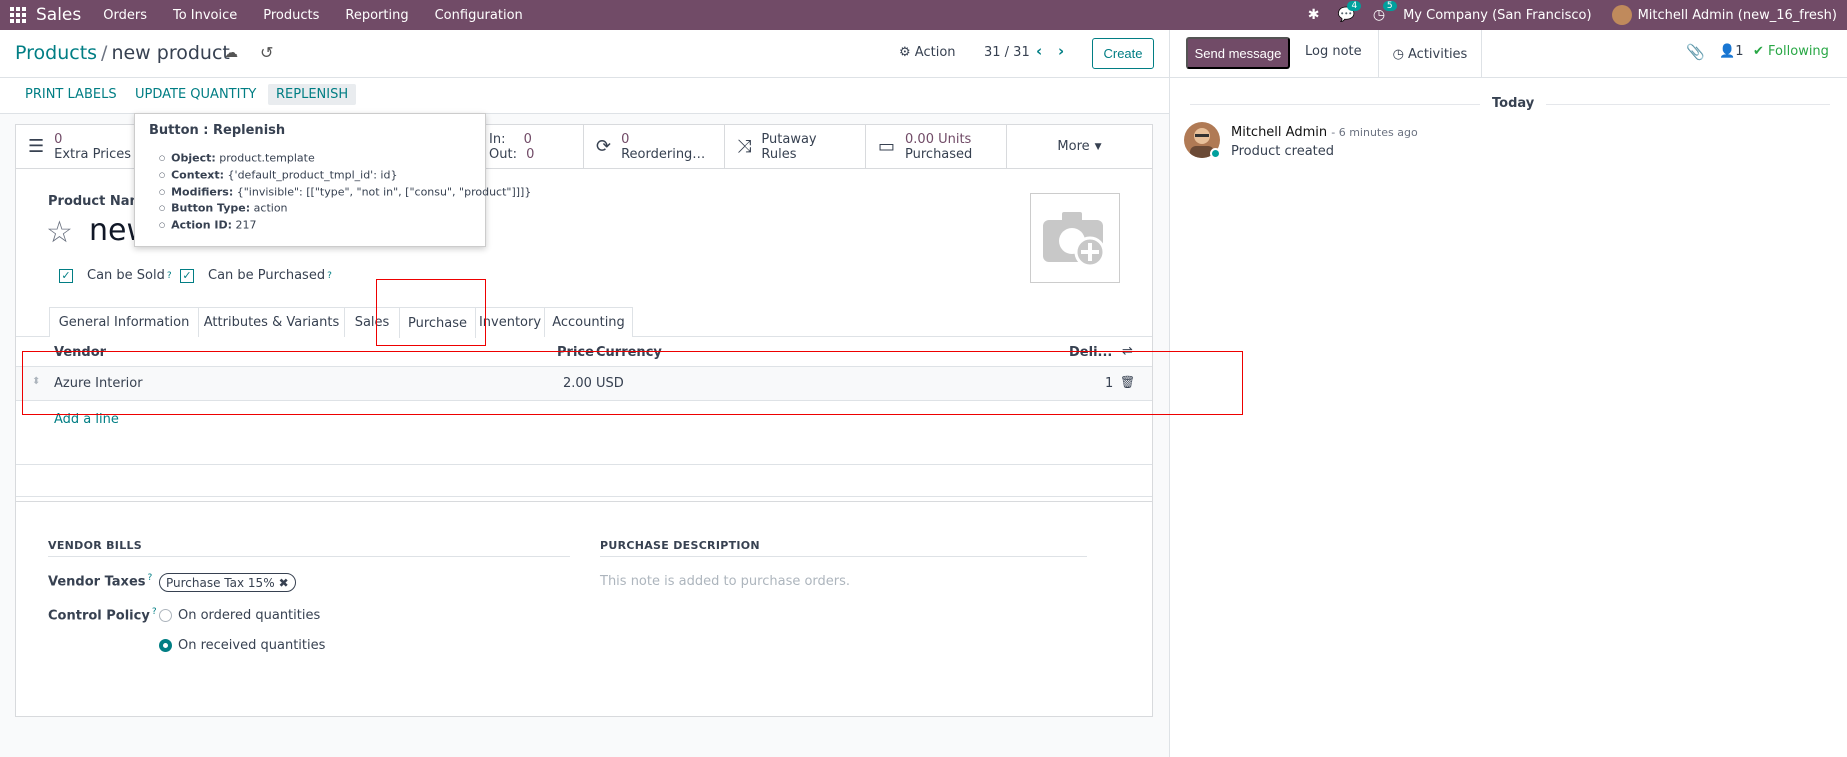 This screenshot has height=757, width=1847. What do you see at coordinates (795, 146) in the screenshot?
I see `putaway-rules-button: ⤨ Putaway Rules` at bounding box center [795, 146].